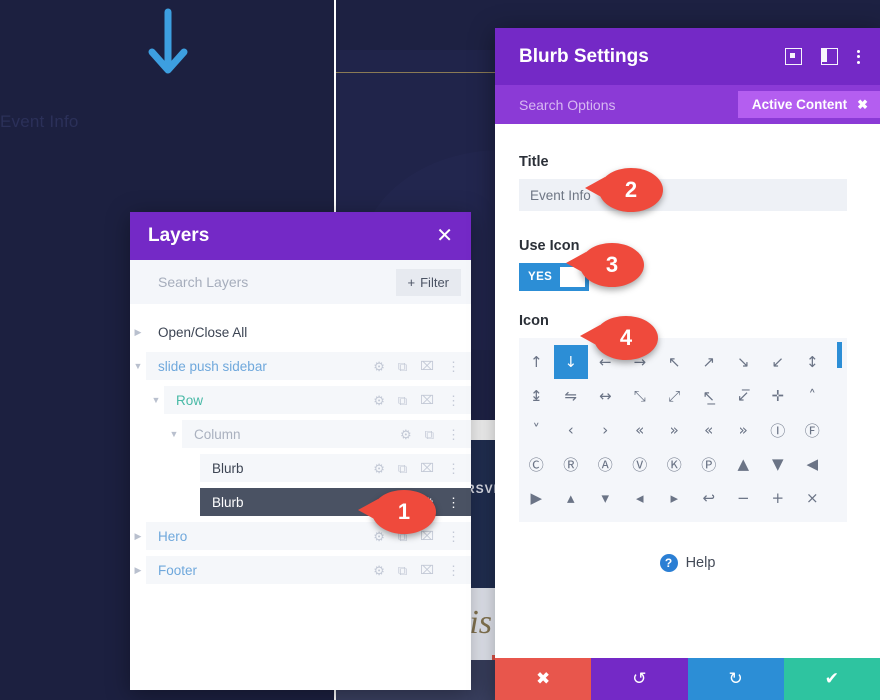  I want to click on icon-grid-cell: ↙̅, so click(743, 396).